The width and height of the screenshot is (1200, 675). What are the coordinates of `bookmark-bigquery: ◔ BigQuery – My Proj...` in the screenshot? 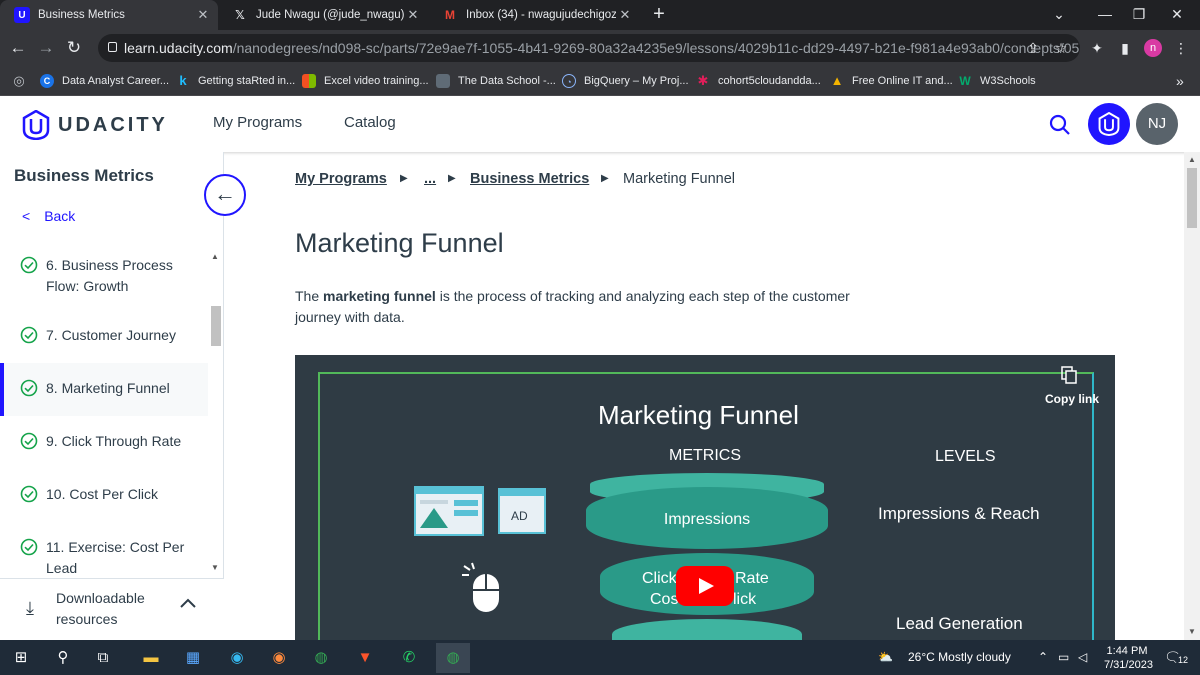 It's located at (625, 81).